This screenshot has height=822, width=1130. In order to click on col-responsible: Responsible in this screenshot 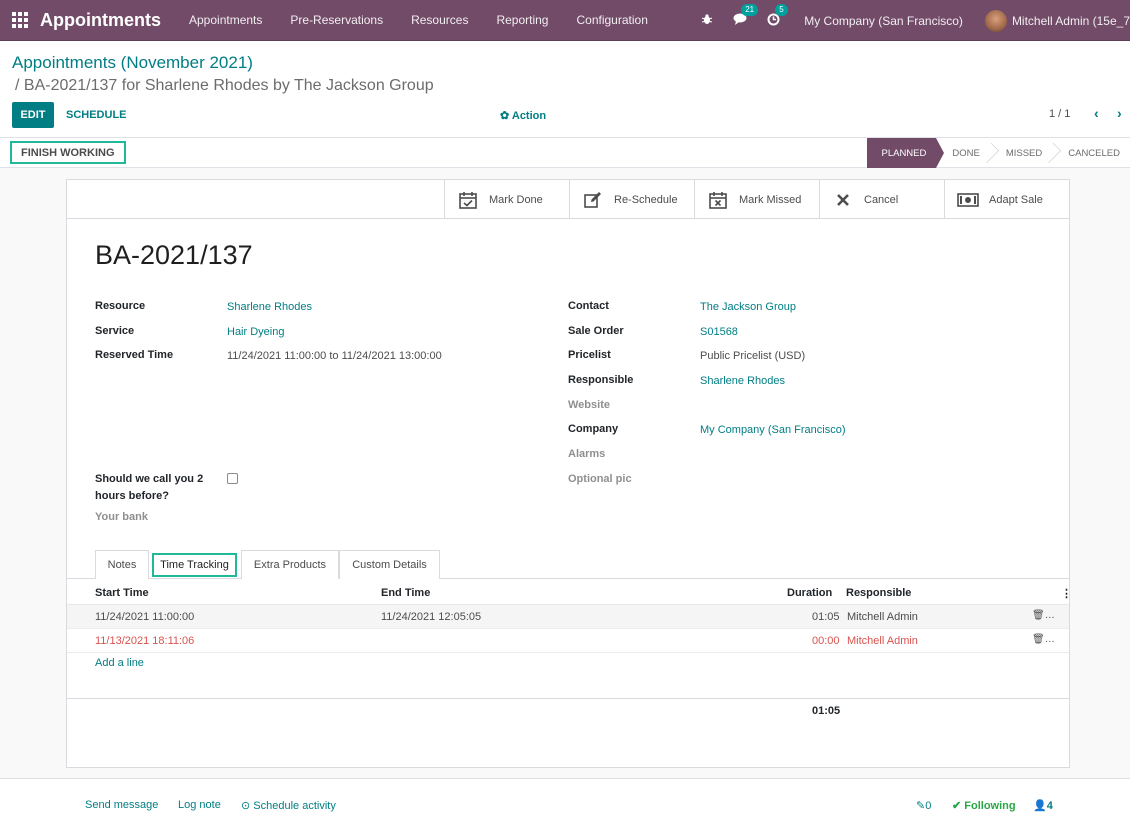, I will do `click(878, 593)`.